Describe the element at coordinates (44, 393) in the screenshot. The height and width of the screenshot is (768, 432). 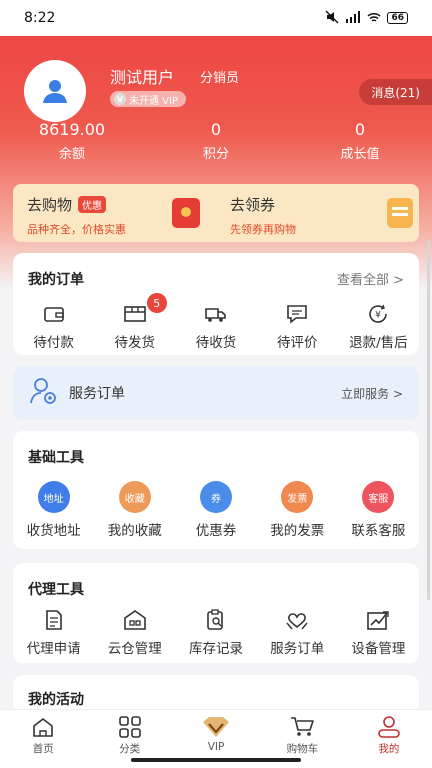
I see `service-user-icon` at that location.